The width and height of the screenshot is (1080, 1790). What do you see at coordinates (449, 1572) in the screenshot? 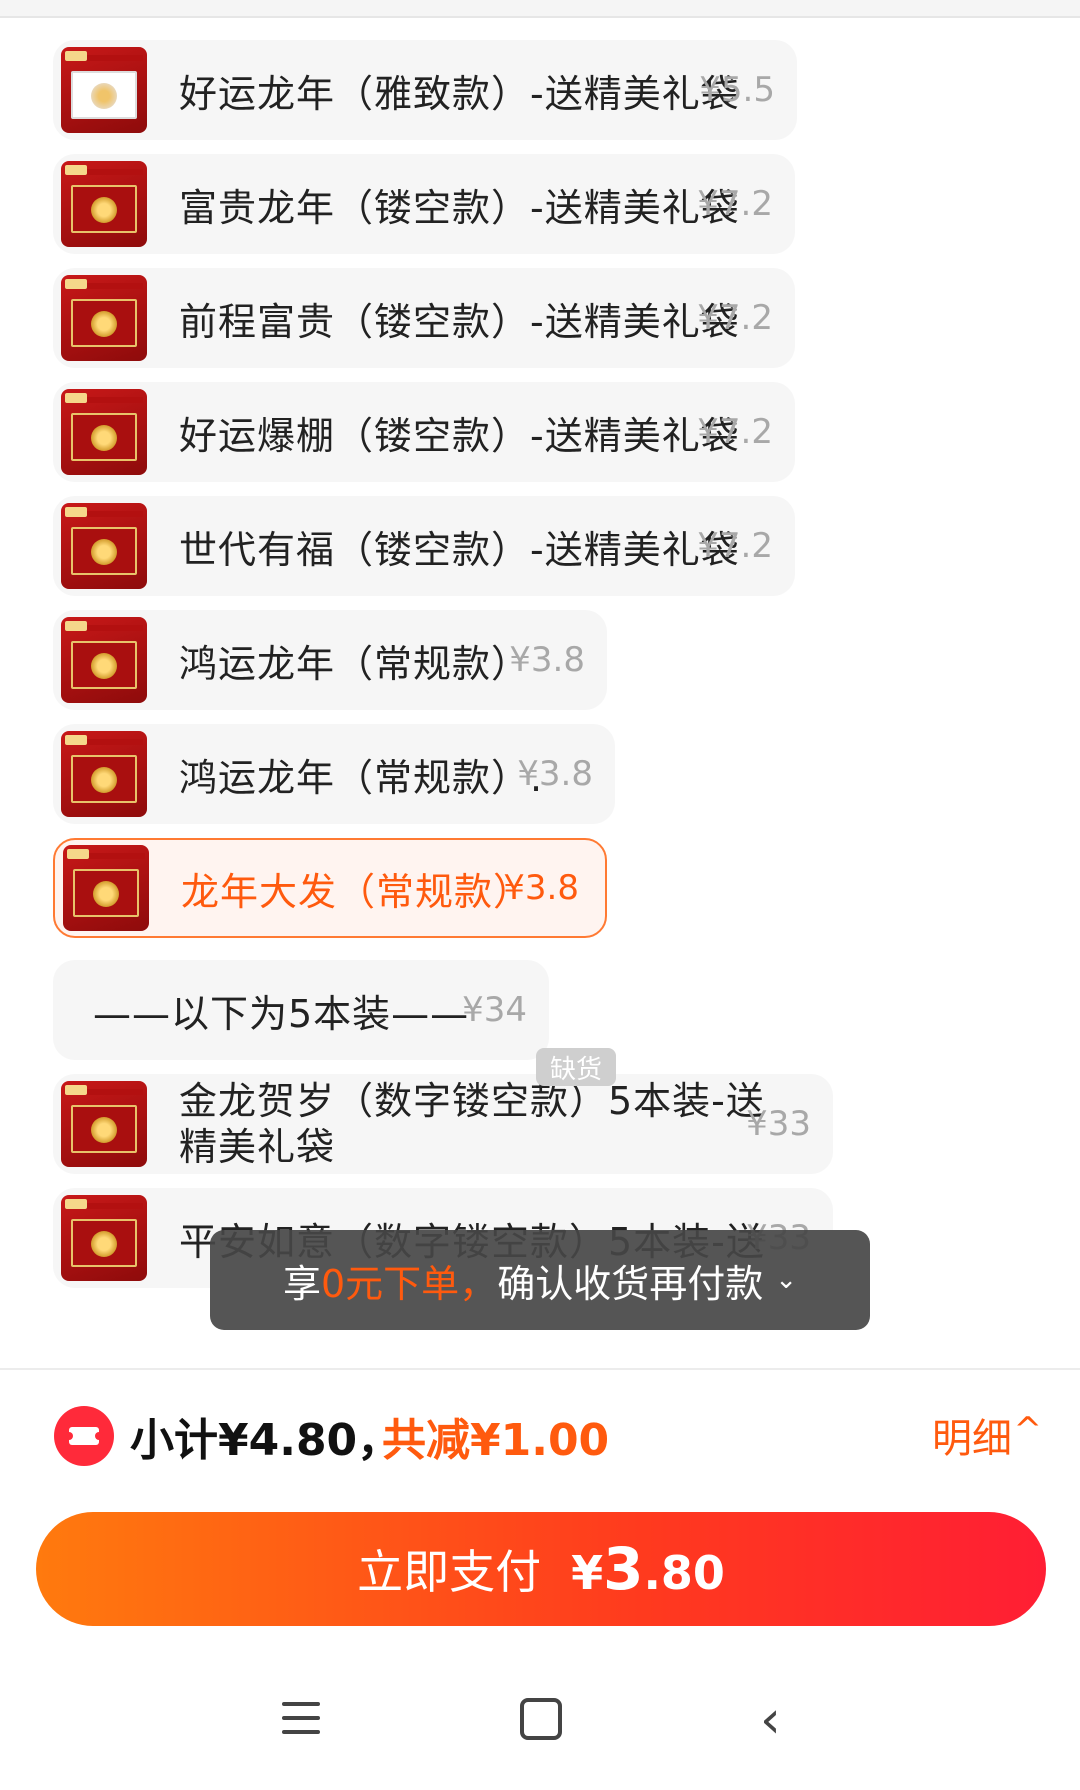
I see `pay-button-label: 立即支付` at bounding box center [449, 1572].